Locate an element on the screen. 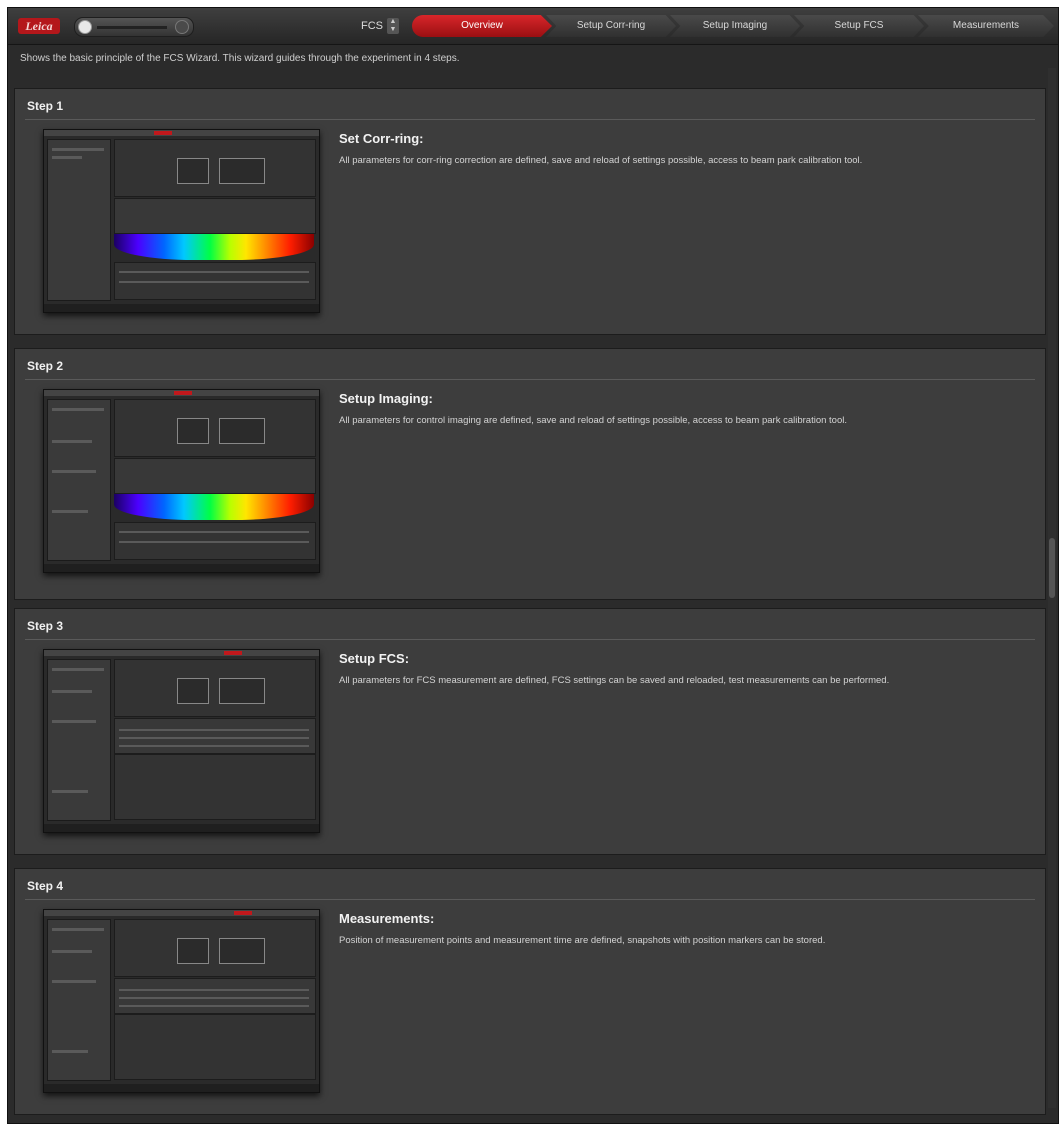 Image resolution: width=1062 pixels, height=1127 pixels. step-title: Setup FCS: is located at coordinates (374, 658).